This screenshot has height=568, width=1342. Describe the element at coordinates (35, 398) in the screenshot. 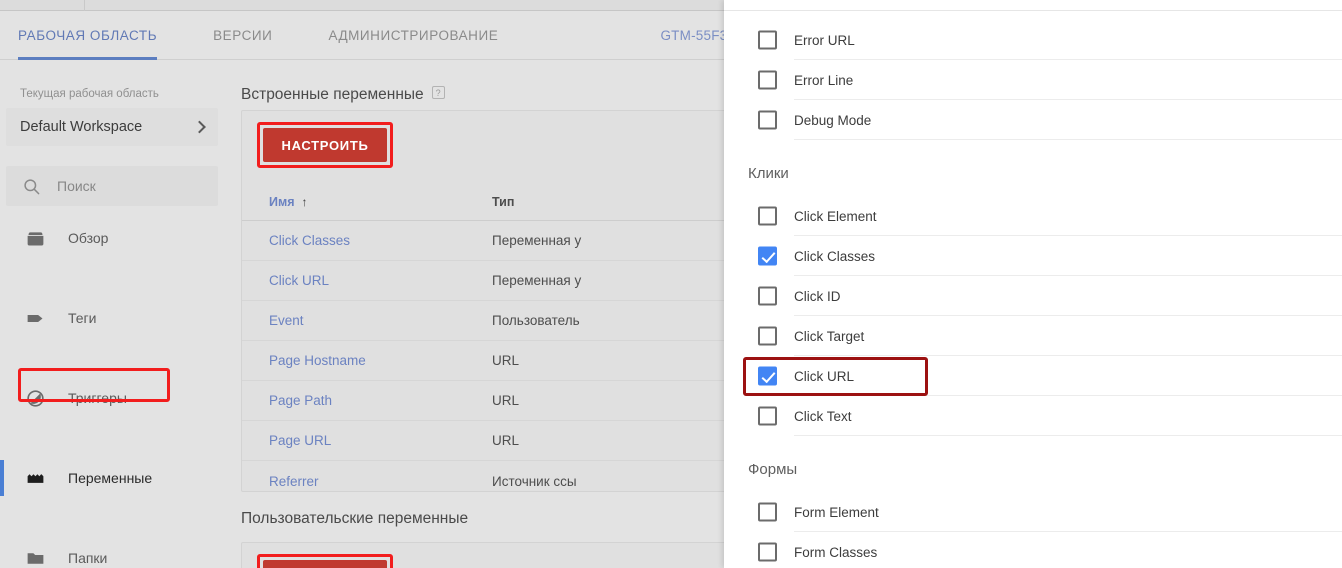

I see `trigger-icon` at that location.